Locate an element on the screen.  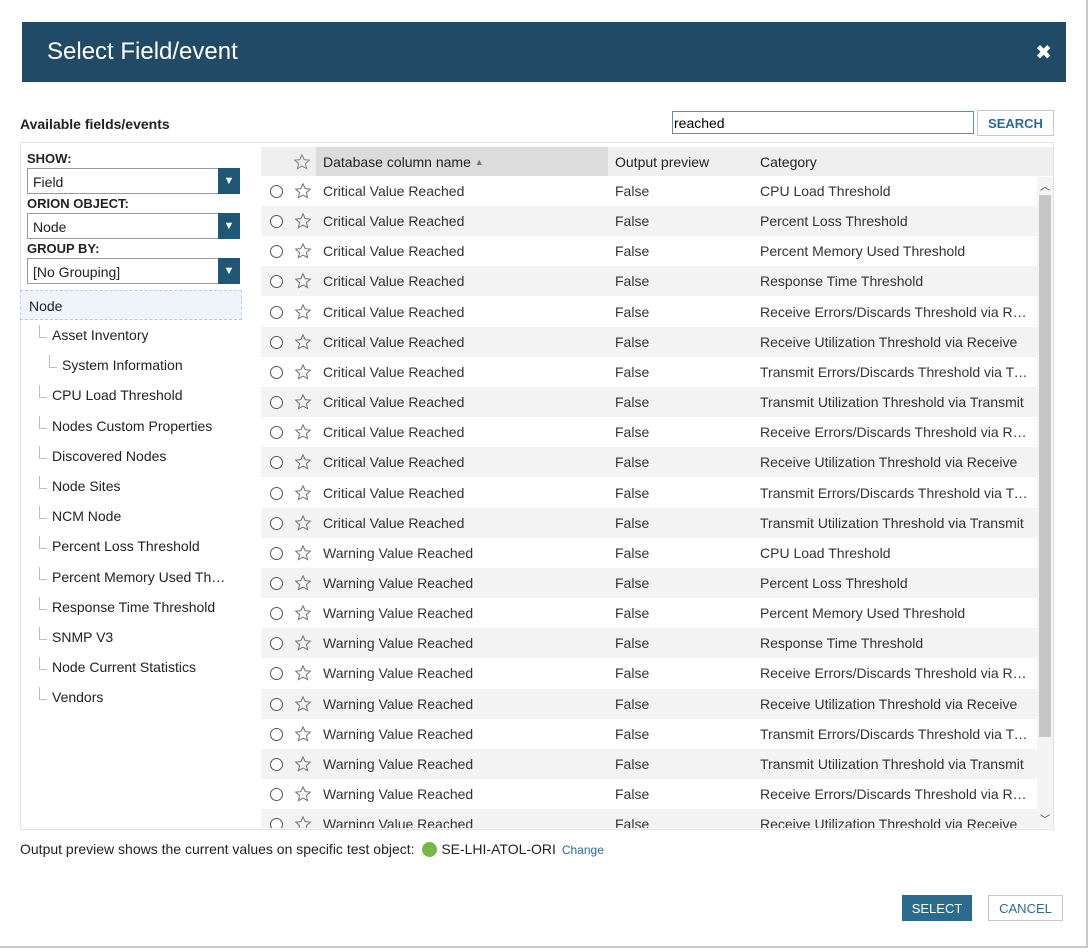
tree-item: Discovered Nodes is located at coordinates (109, 456).